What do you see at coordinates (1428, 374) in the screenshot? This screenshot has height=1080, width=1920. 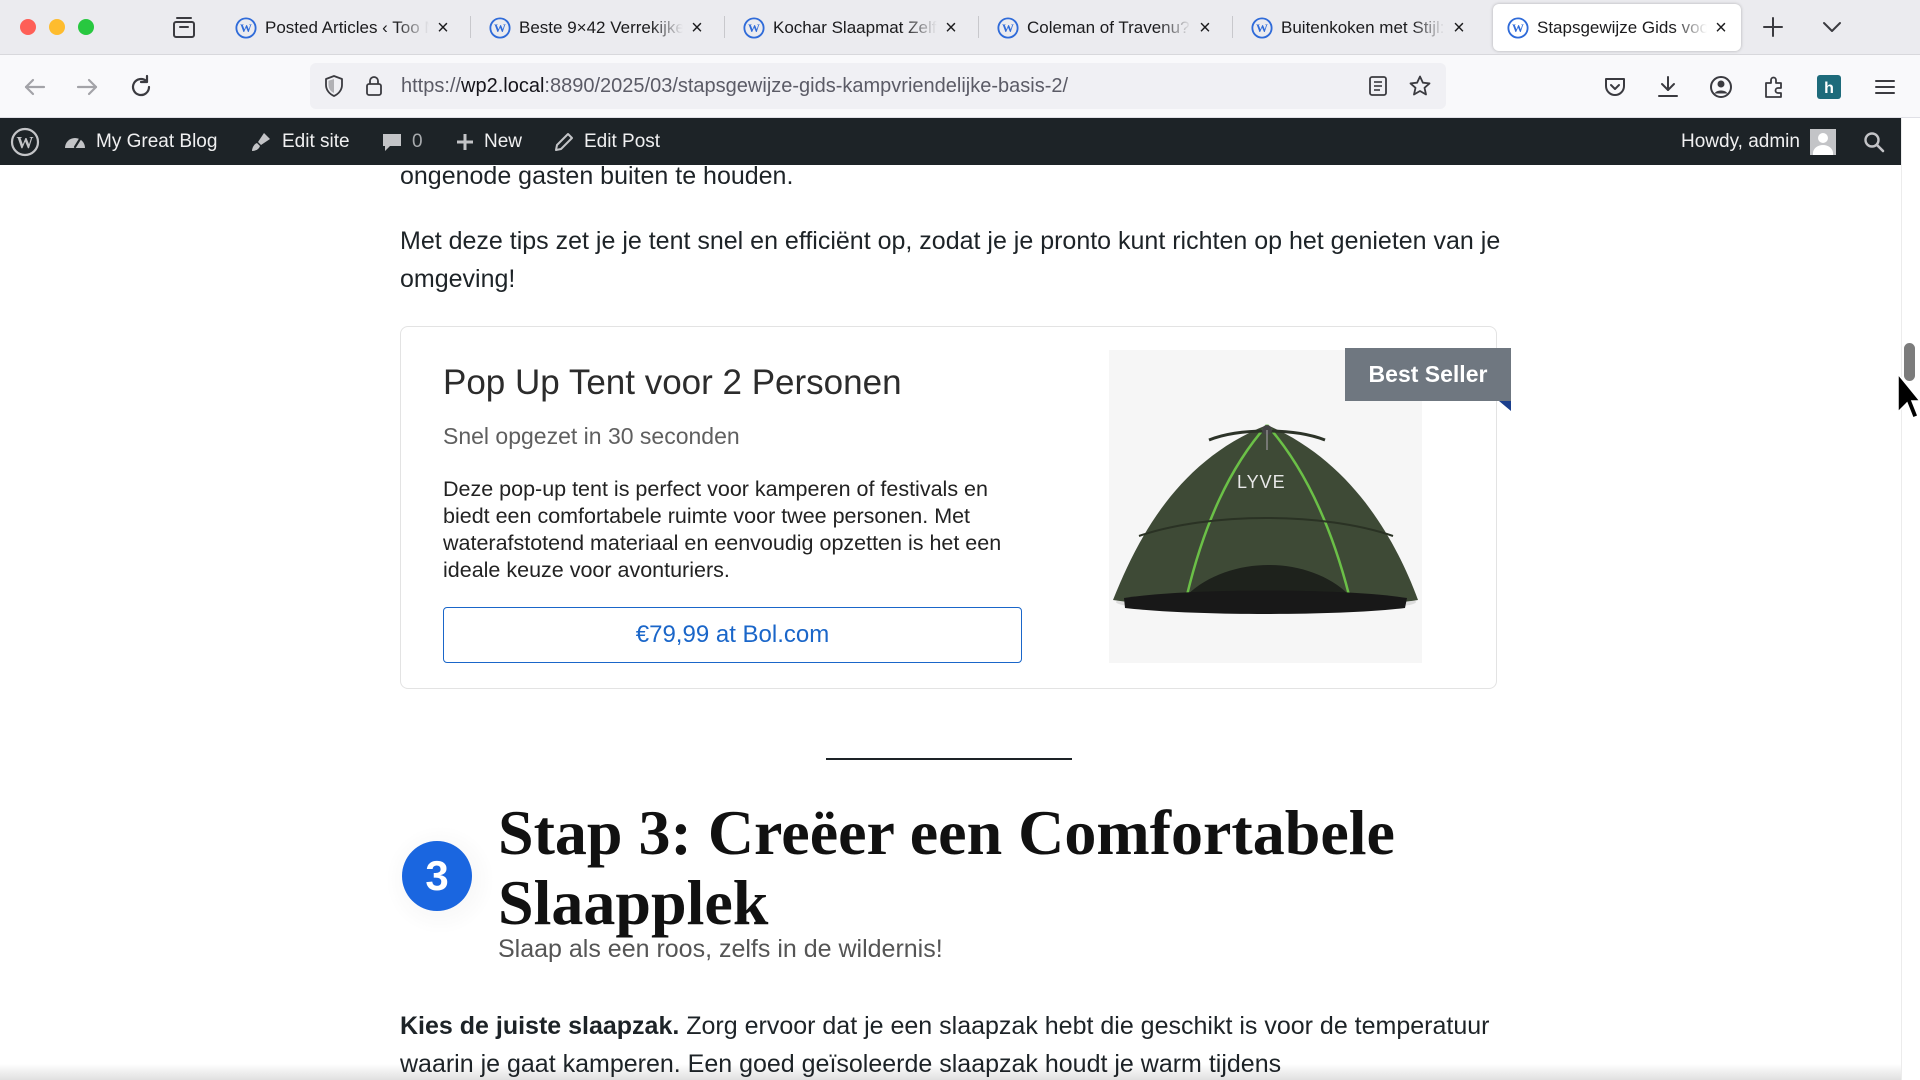 I see `best-seller-badge: Best Seller` at bounding box center [1428, 374].